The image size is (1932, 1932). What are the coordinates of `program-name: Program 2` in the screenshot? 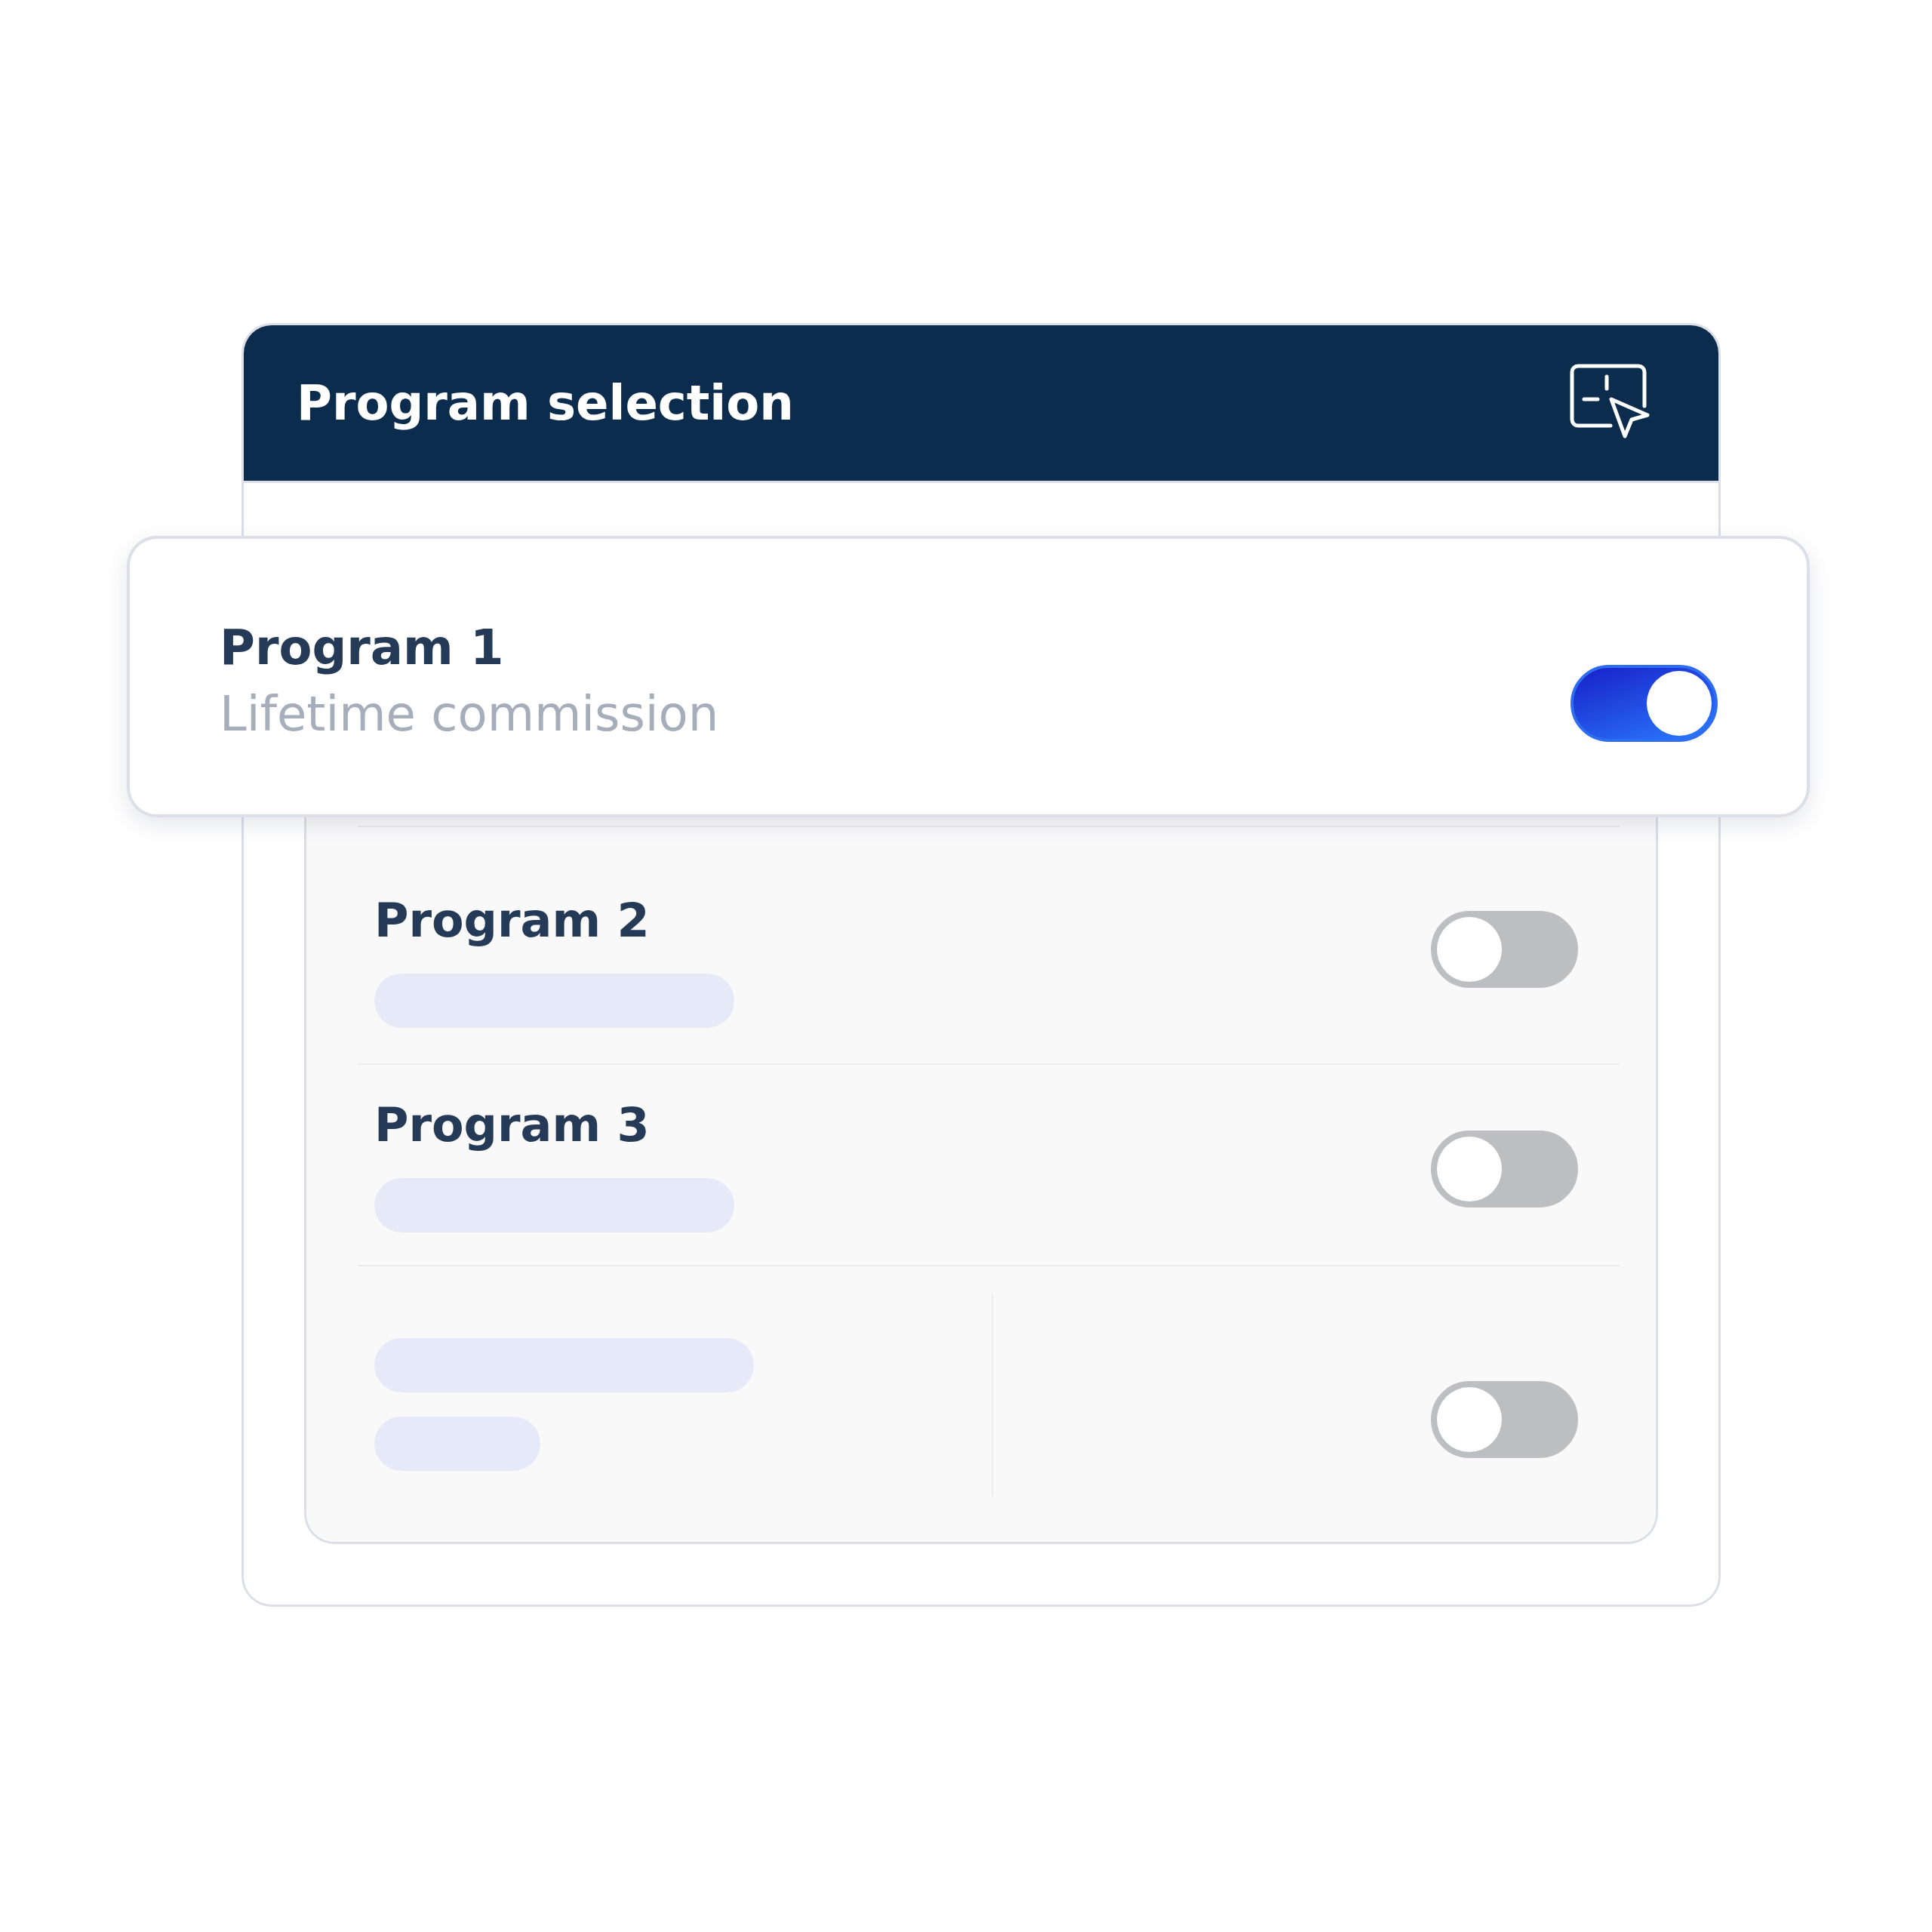 It's located at (512, 920).